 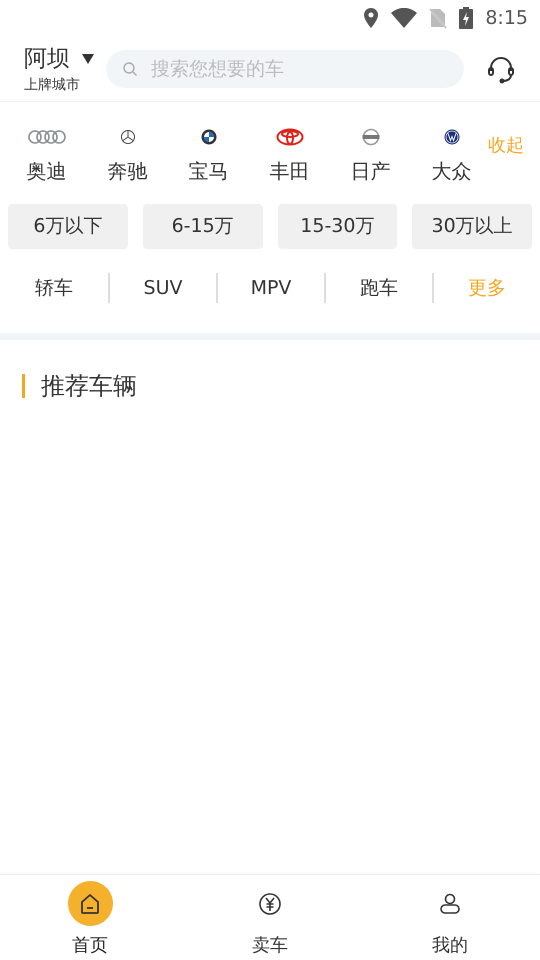 I want to click on ellipses-logo-icon, so click(x=290, y=137).